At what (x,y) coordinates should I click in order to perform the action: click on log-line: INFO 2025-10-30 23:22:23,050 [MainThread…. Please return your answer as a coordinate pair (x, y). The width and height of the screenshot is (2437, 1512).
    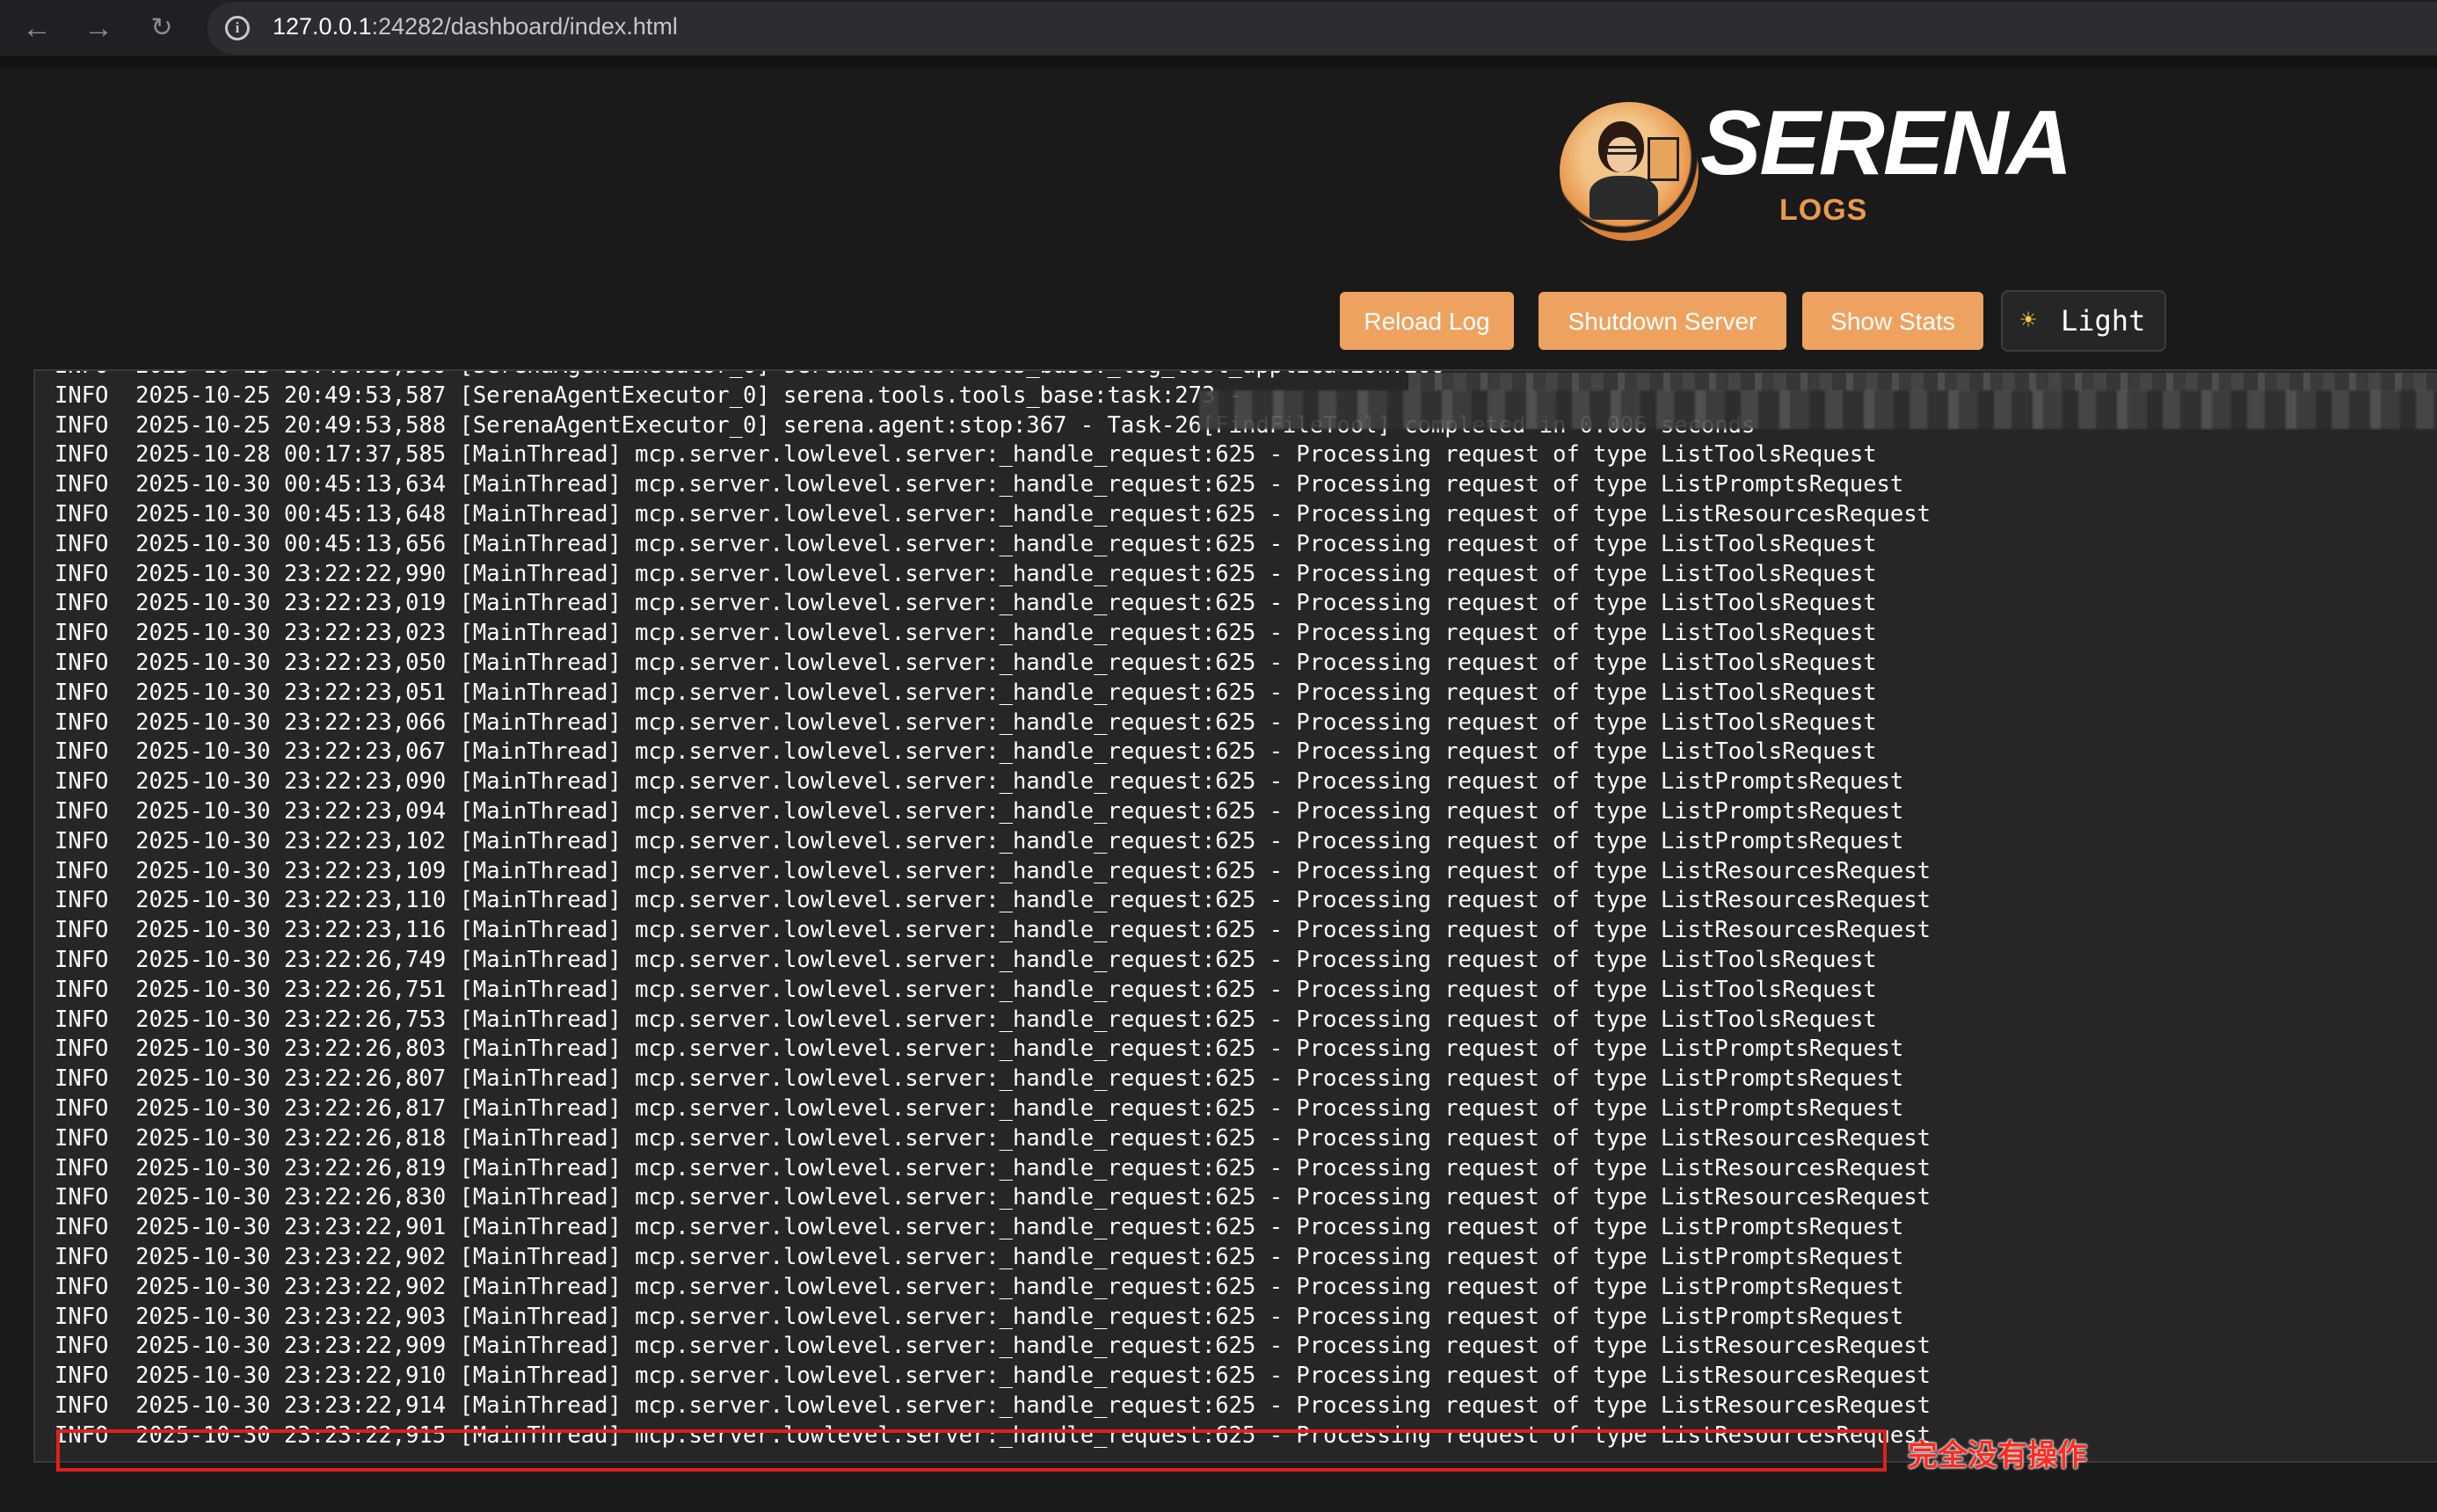
    Looking at the image, I should click on (966, 663).